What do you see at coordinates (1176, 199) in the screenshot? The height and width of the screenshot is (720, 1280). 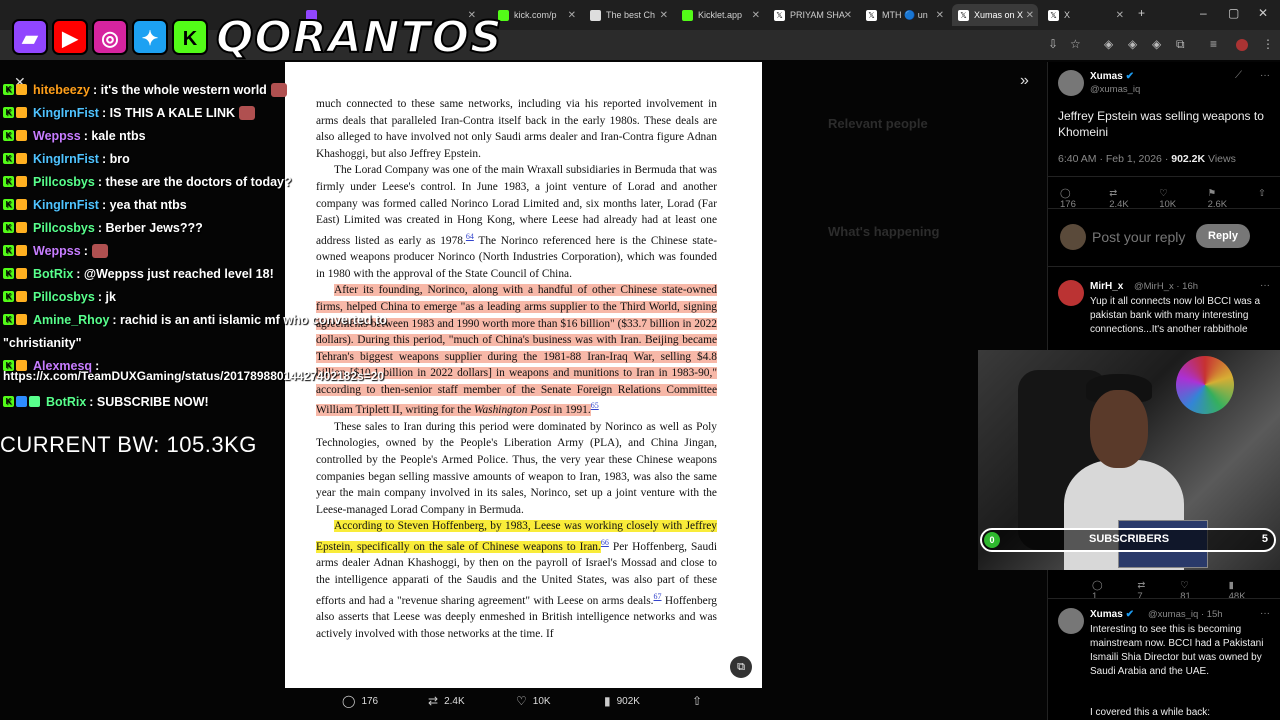 I see `like-stat: ♡ 10K` at bounding box center [1176, 199].